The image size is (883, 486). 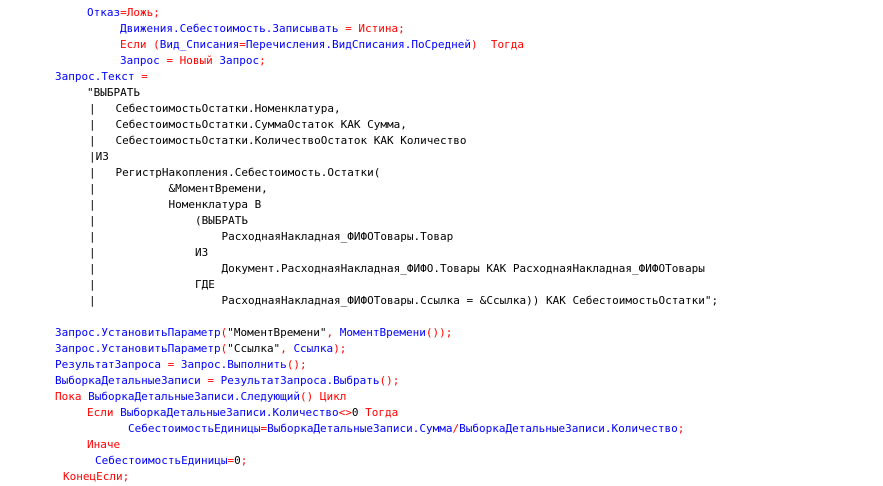 I want to click on code-token: "МоментВремени", so click(x=277, y=332).